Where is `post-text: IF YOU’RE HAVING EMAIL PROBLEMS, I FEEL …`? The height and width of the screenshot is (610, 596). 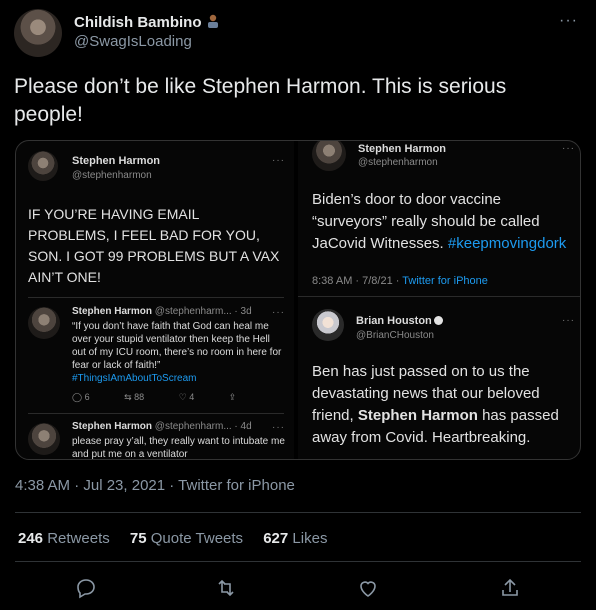
post-text: IF YOU’RE HAVING EMAIL PROBLEMS, I FEEL … is located at coordinates (154, 245).